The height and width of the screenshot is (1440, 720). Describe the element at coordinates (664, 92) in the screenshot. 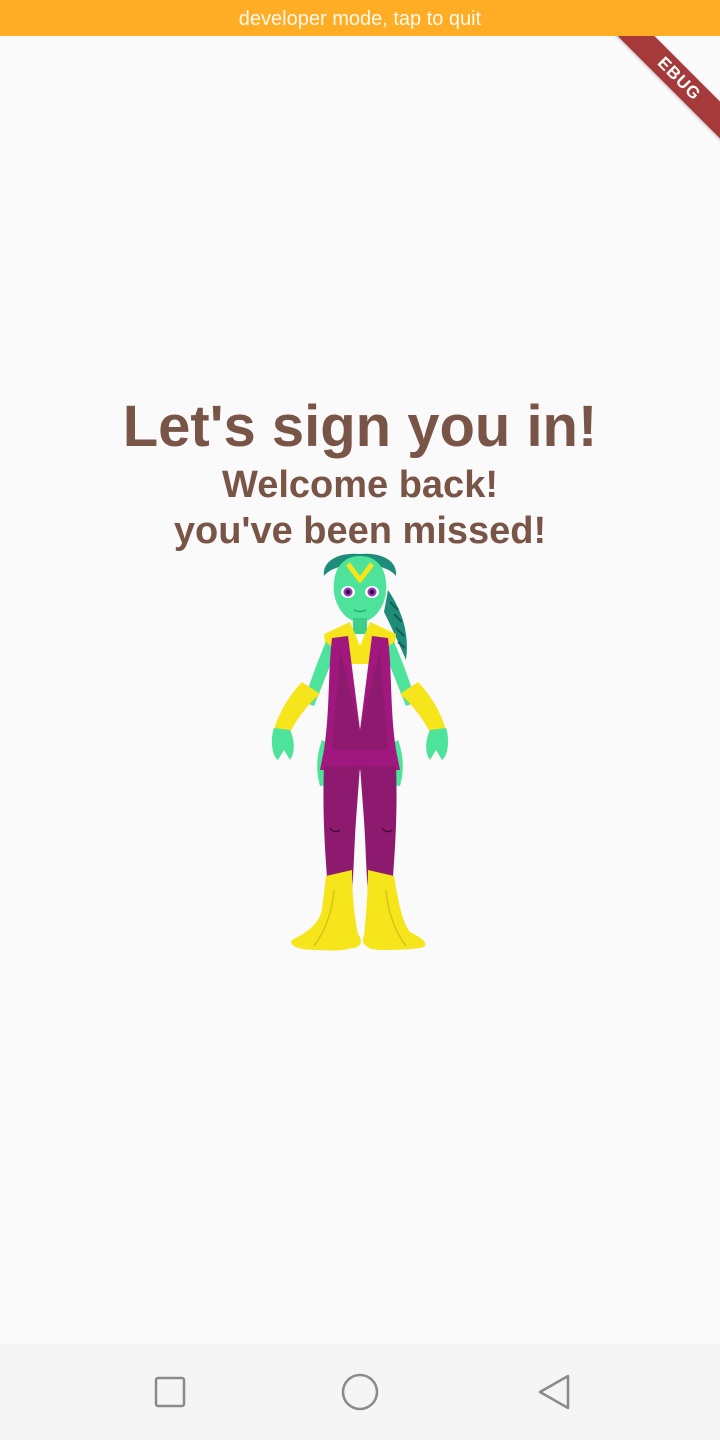

I see `debug-ribbon: EBUG` at that location.